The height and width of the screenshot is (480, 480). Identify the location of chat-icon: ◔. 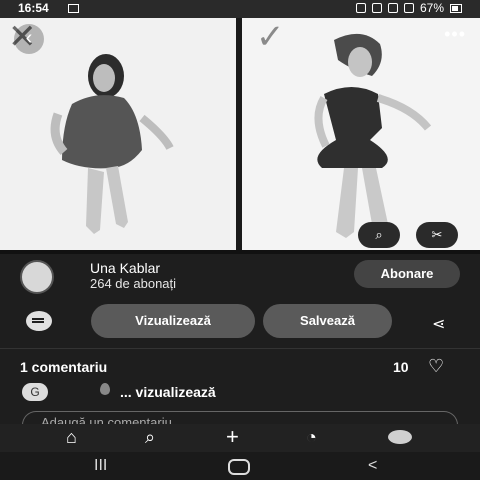
(311, 437).